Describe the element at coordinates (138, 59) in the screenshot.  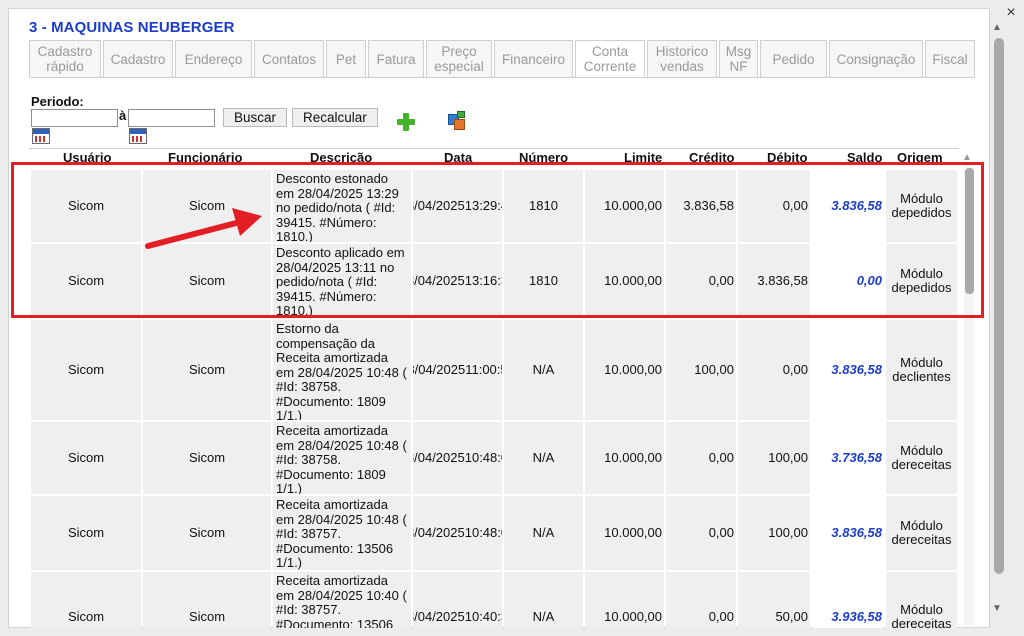
I see `tab-cadastro: Cadastro` at that location.